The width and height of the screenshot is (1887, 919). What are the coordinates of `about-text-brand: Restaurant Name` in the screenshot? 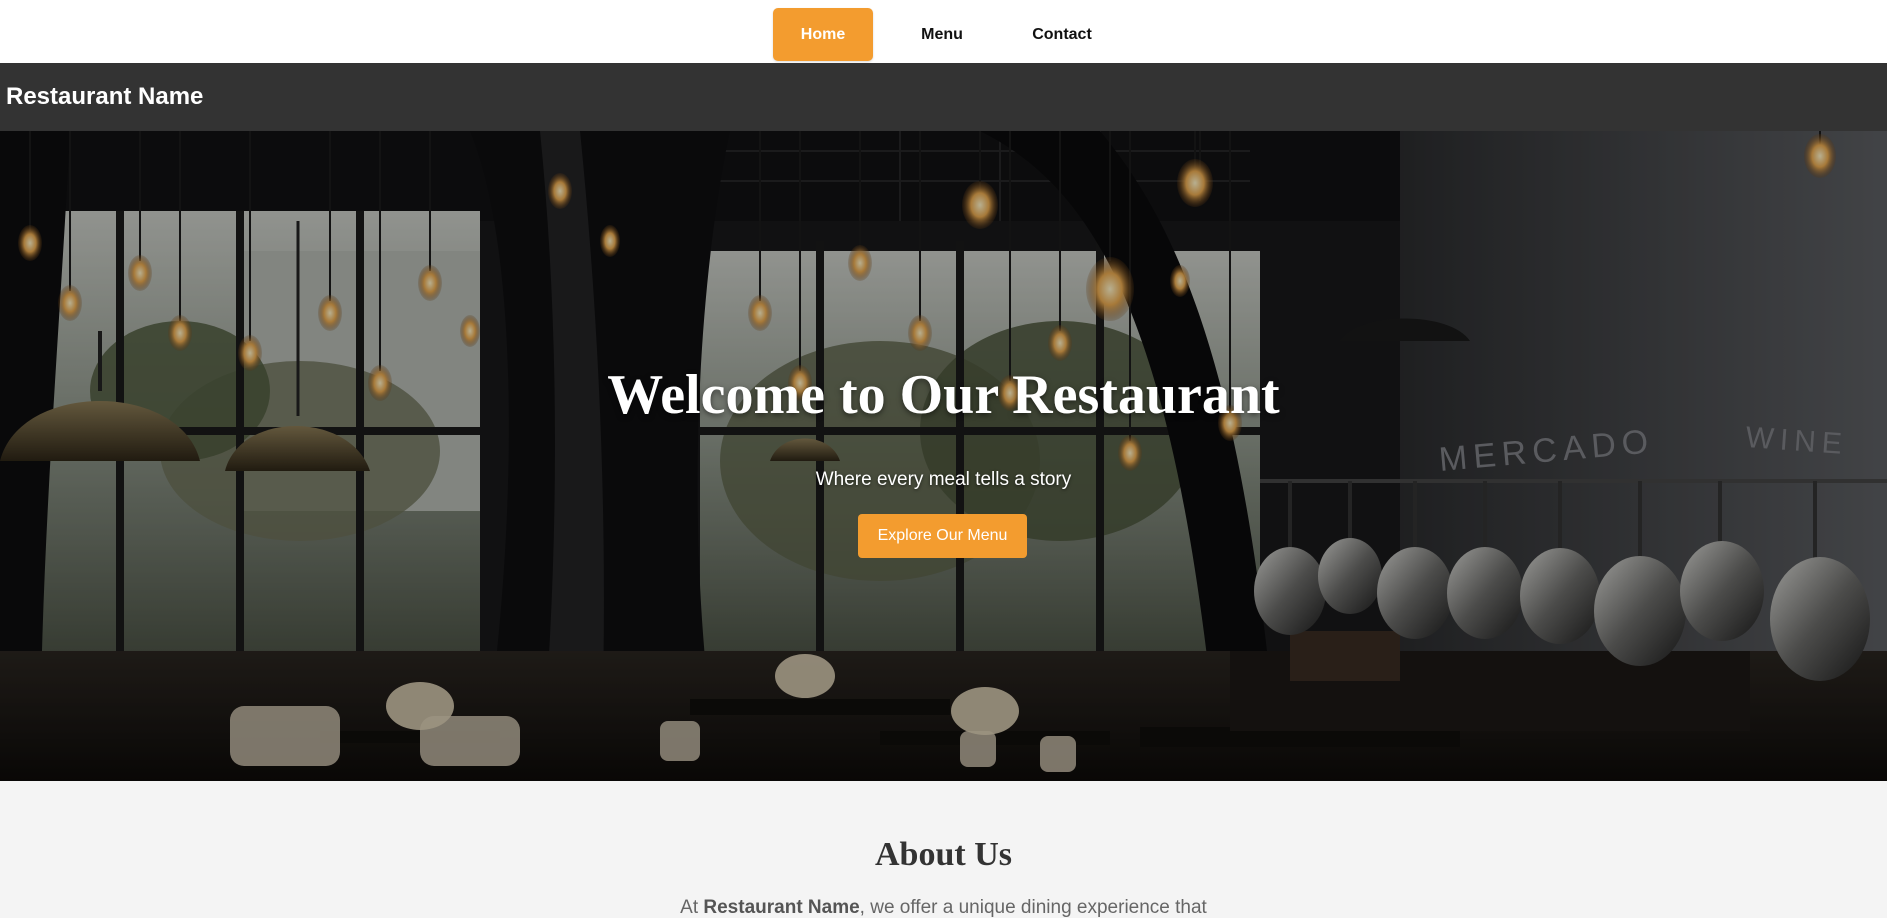 It's located at (781, 907).